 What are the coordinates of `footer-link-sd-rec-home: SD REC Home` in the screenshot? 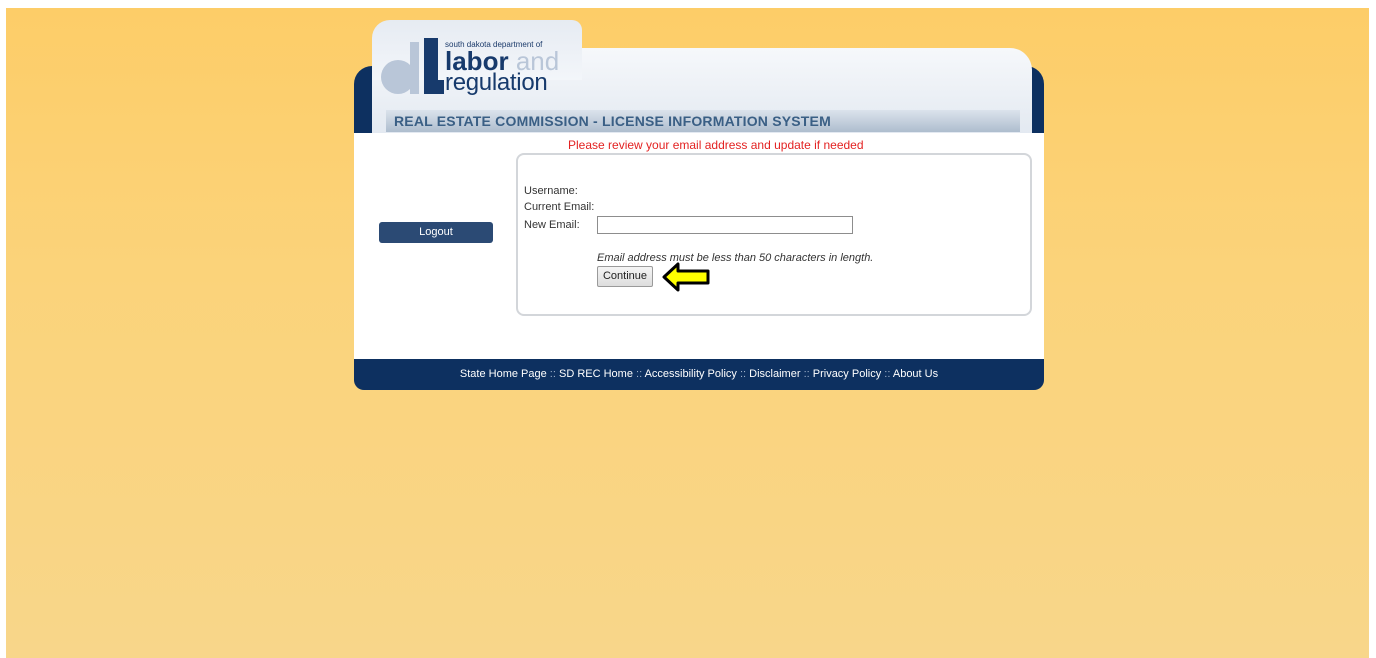 It's located at (596, 374).